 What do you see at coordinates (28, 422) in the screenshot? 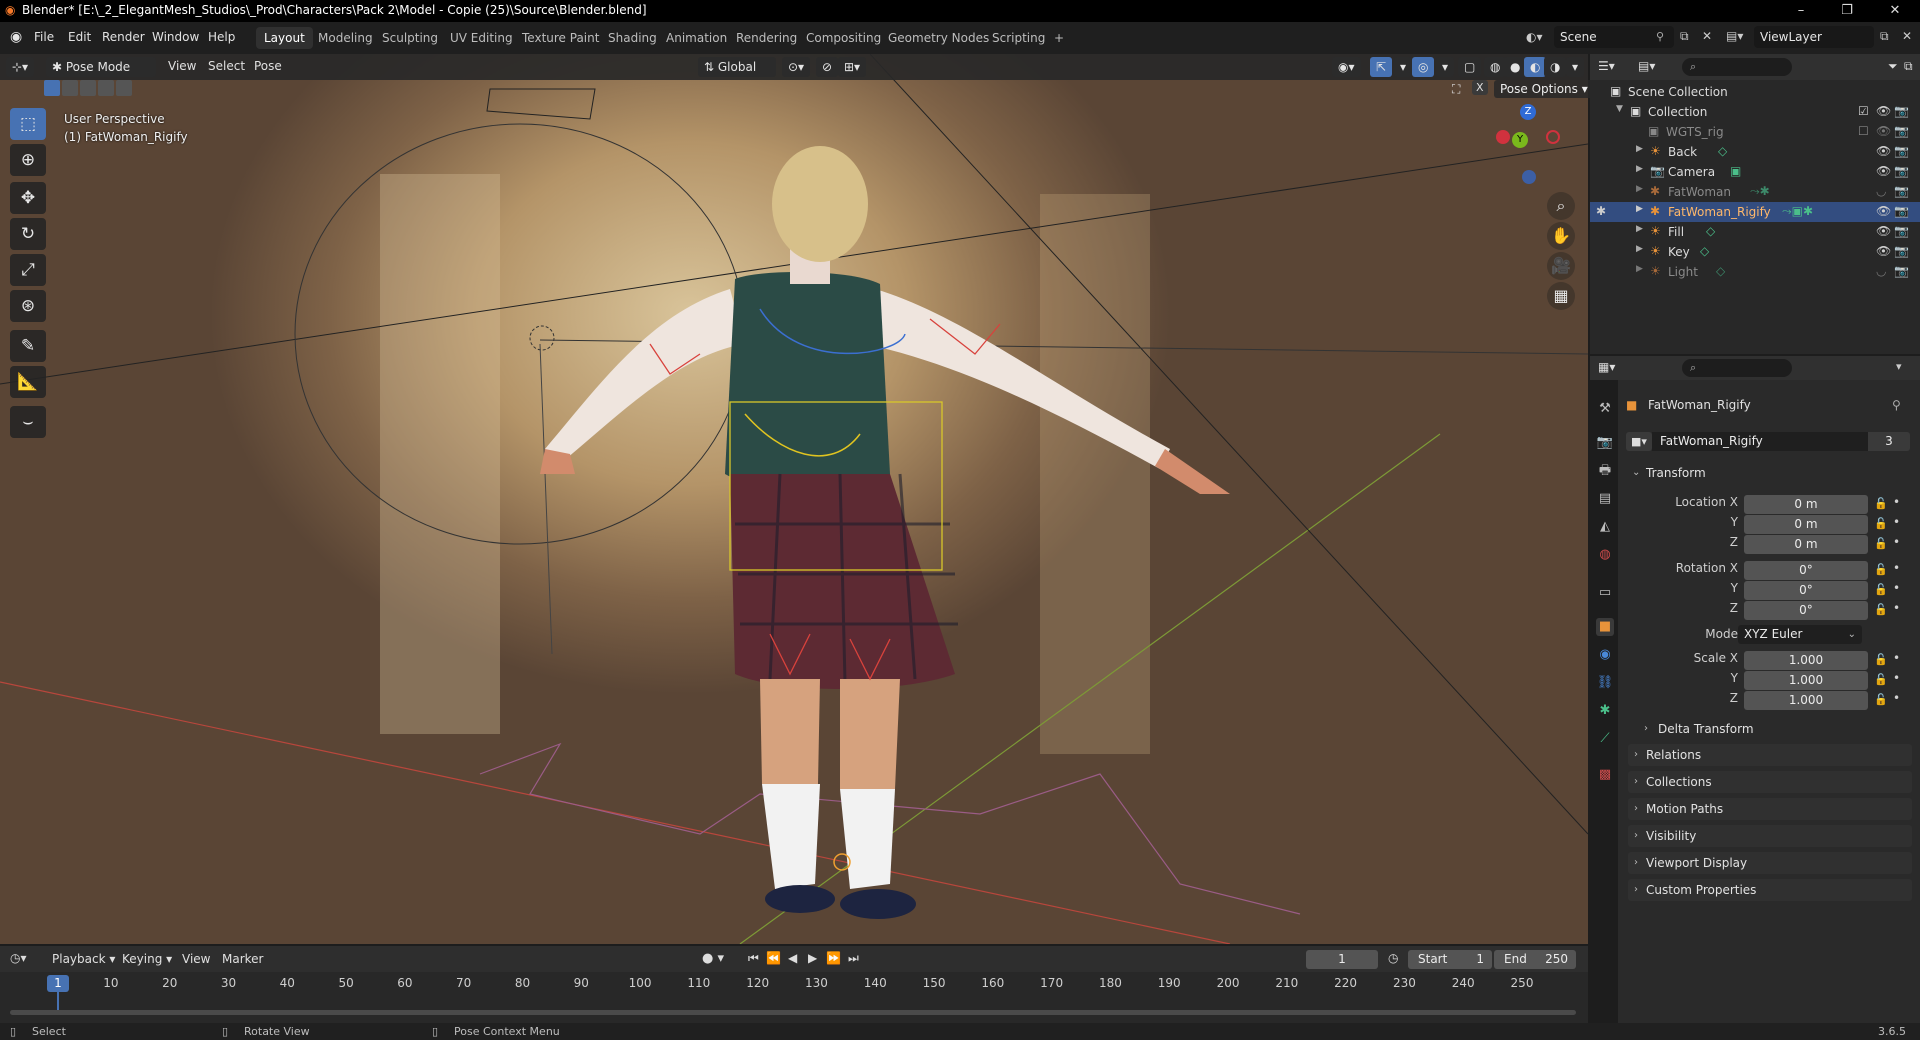
I see `relax-tool: ⌣` at bounding box center [28, 422].